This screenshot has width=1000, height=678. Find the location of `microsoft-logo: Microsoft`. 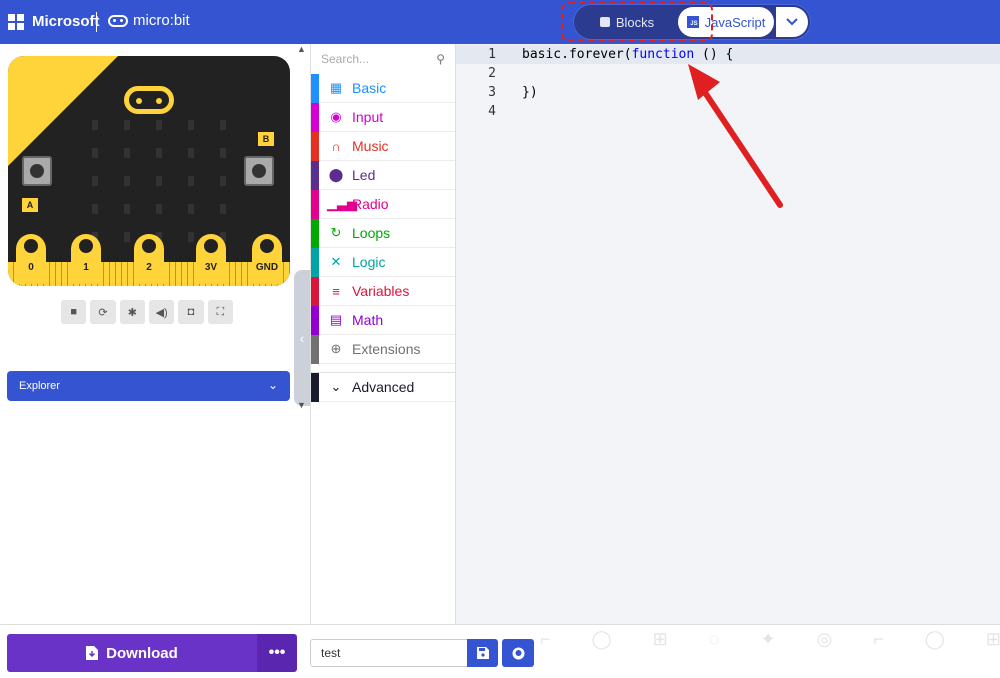

microsoft-logo: Microsoft is located at coordinates (54, 21).